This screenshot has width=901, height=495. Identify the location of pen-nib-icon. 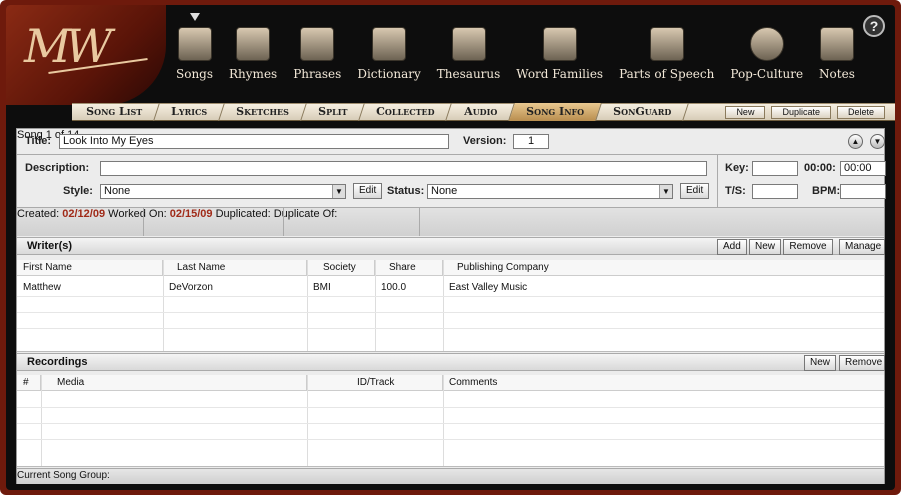
(194, 44).